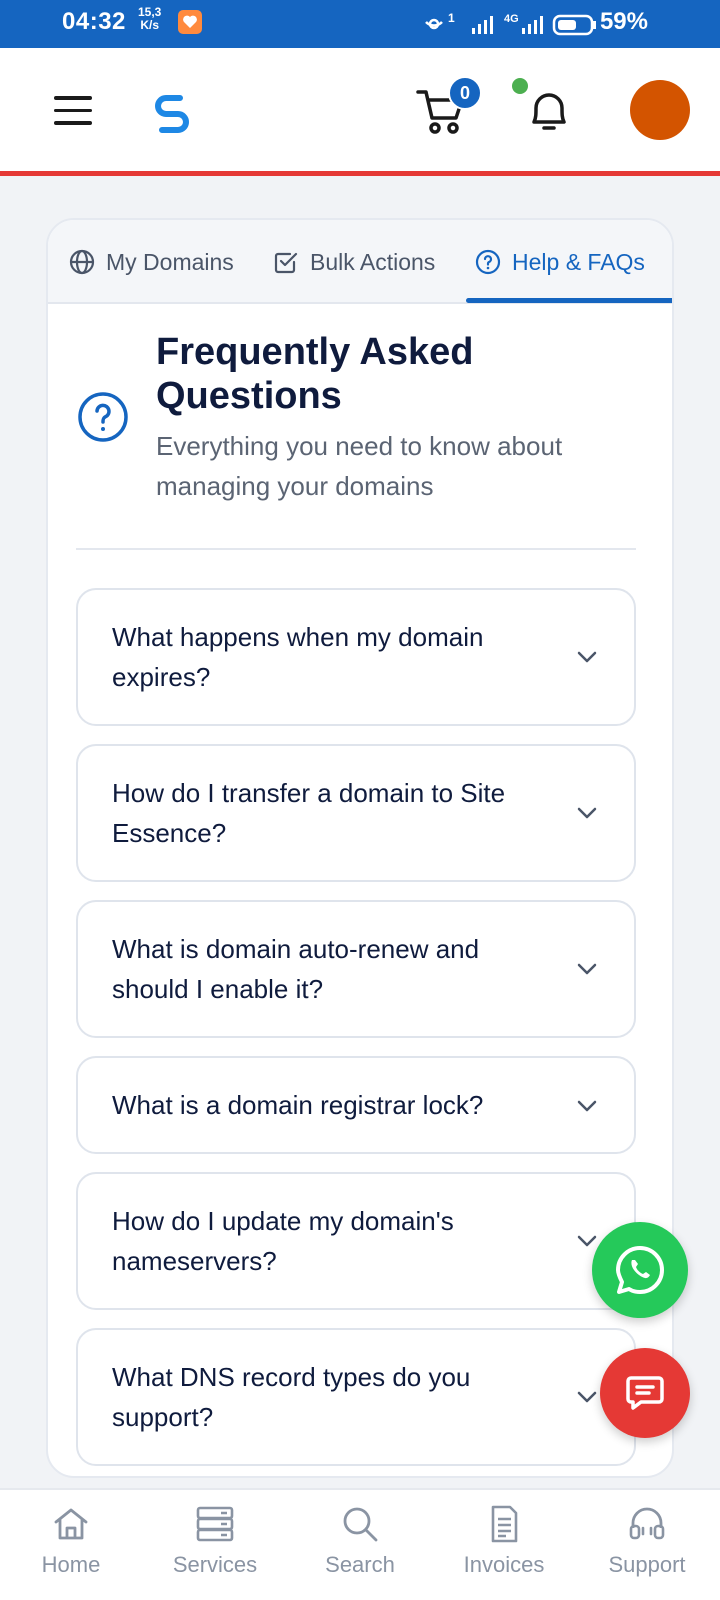 The height and width of the screenshot is (1600, 720). I want to click on tab-label: Help & FAQs, so click(578, 261).